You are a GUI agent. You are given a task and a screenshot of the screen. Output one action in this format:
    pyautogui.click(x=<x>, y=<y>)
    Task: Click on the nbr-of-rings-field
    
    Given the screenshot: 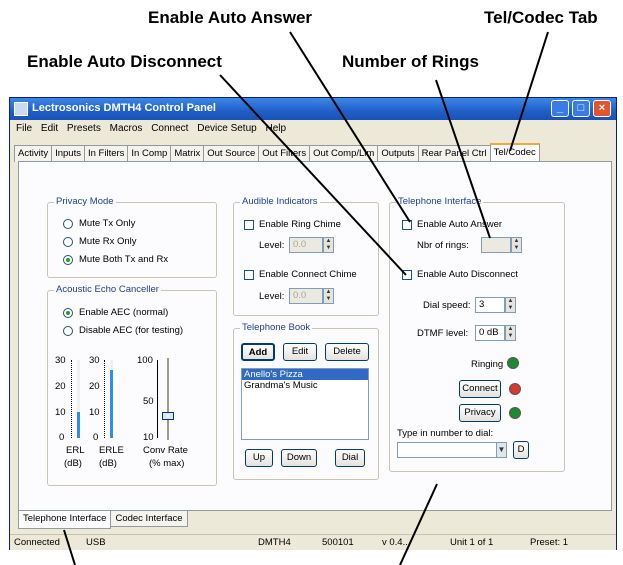 What is the action you would take?
    pyautogui.click(x=496, y=245)
    